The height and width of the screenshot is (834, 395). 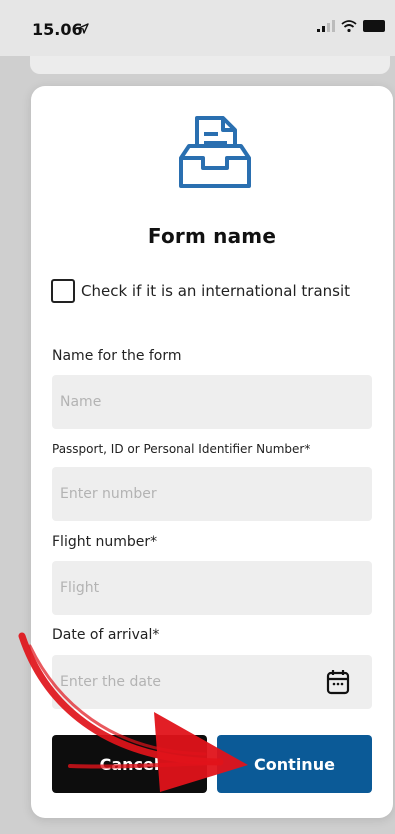 I want to click on status-bar: 15.06, so click(x=197, y=28).